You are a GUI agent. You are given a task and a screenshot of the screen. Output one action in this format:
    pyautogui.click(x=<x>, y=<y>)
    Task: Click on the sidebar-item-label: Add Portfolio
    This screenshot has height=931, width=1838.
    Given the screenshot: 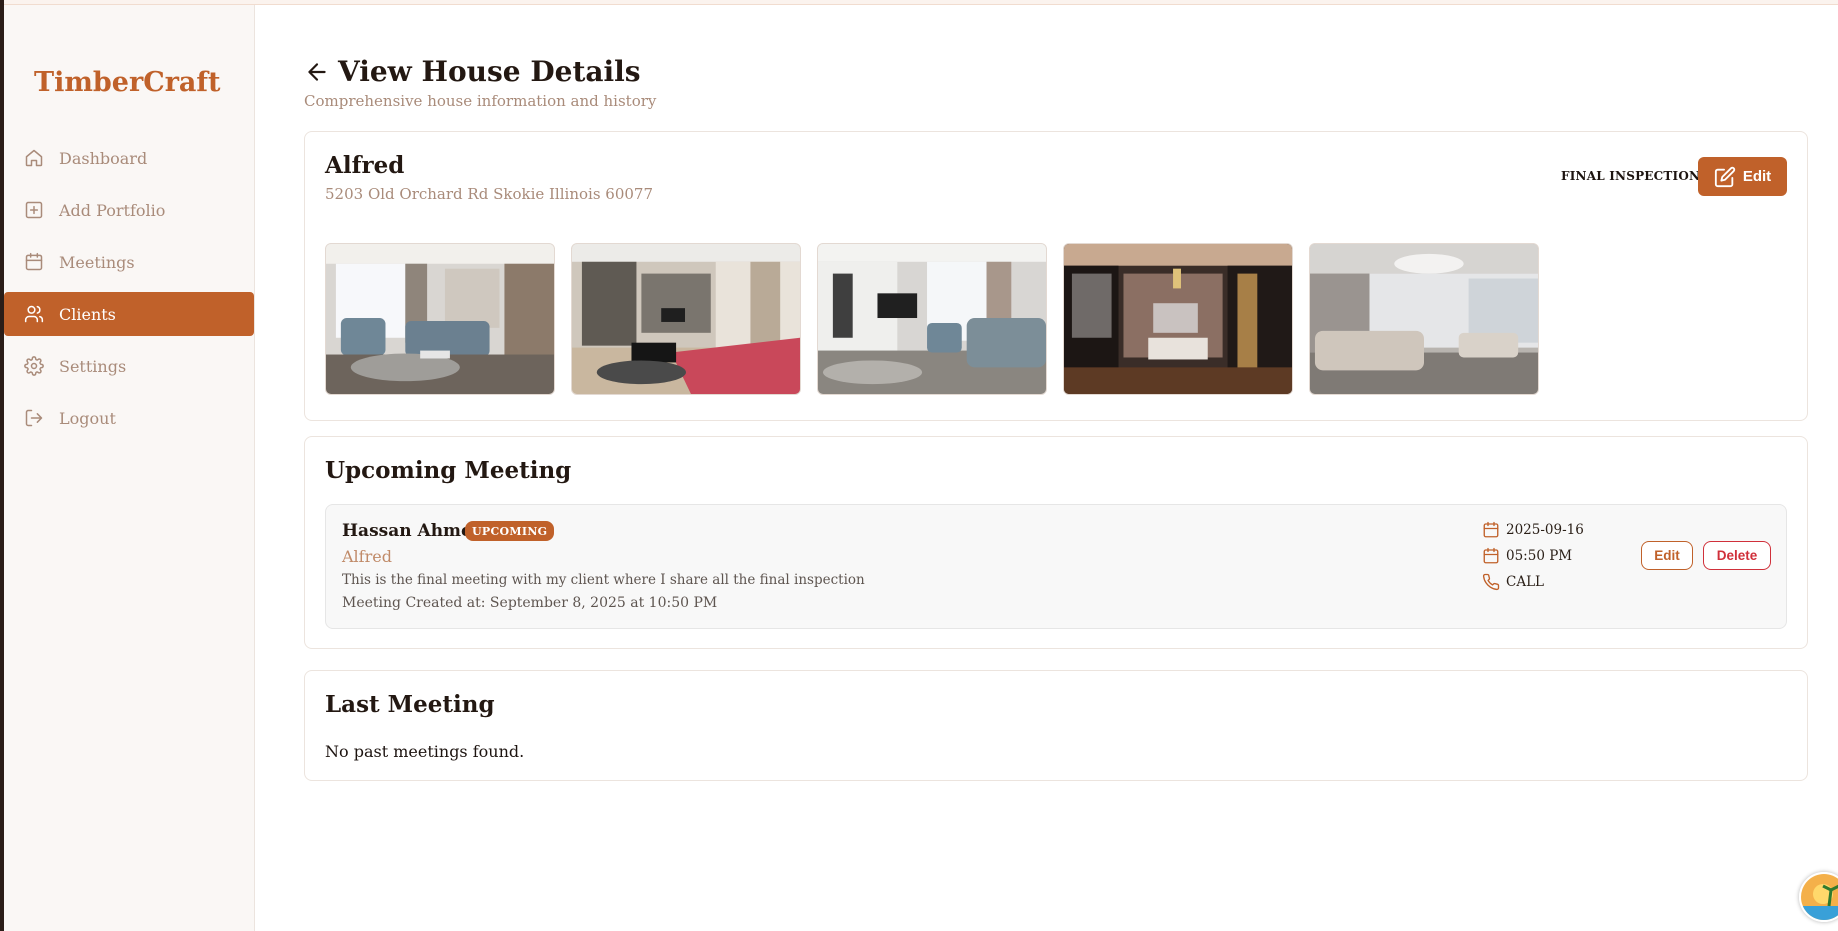 What is the action you would take?
    pyautogui.click(x=112, y=210)
    